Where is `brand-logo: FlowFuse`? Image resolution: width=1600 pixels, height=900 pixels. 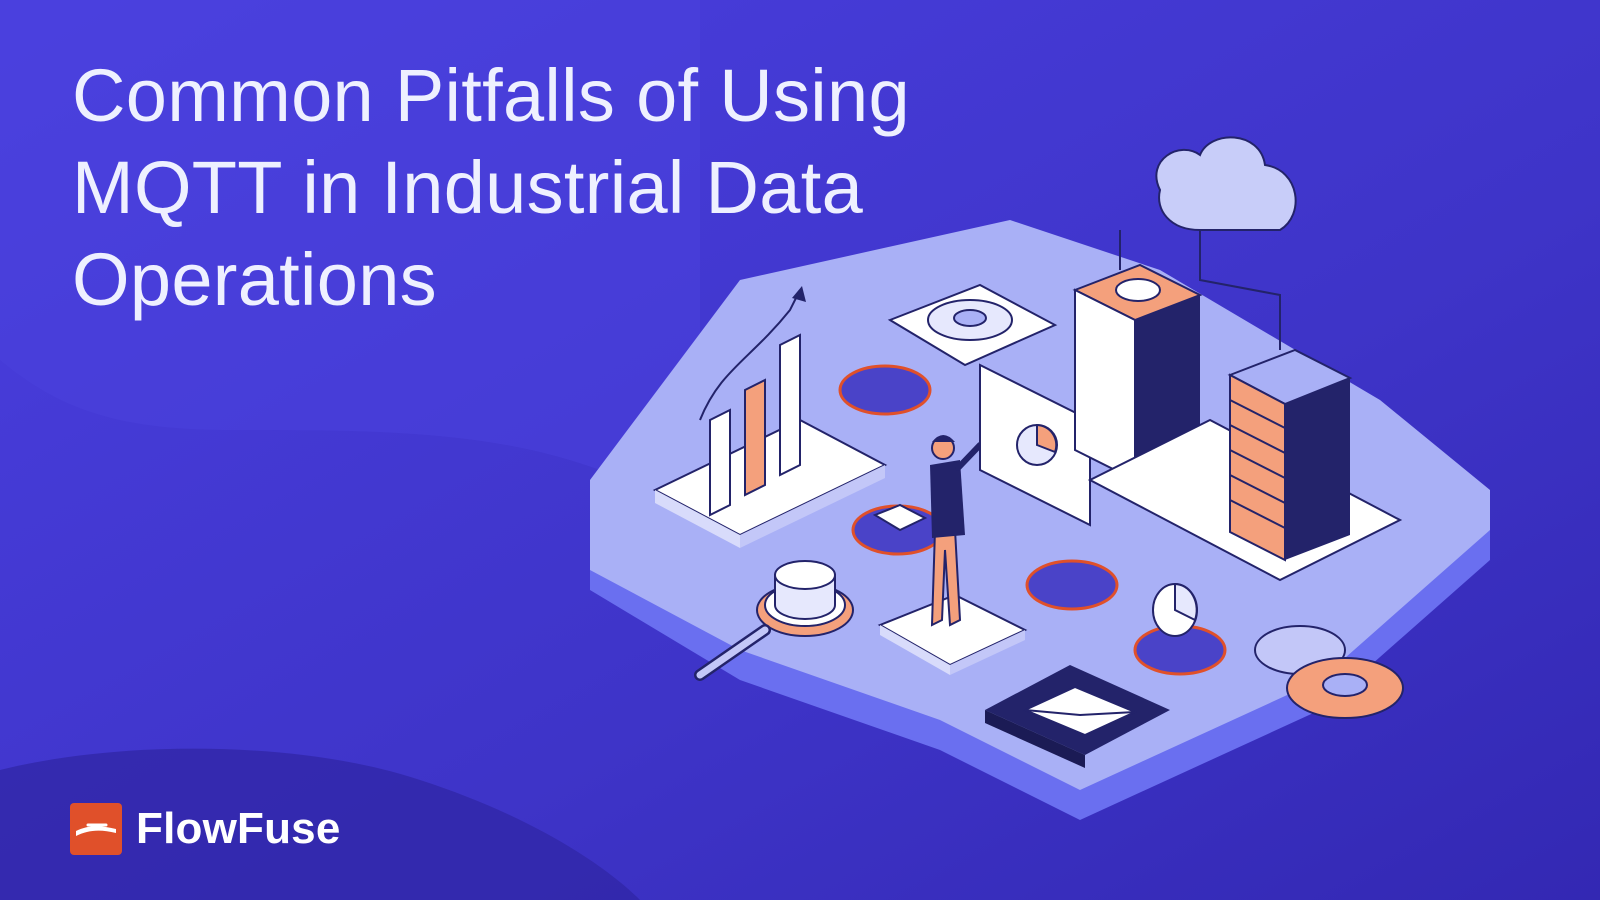
brand-logo: FlowFuse is located at coordinates (205, 829).